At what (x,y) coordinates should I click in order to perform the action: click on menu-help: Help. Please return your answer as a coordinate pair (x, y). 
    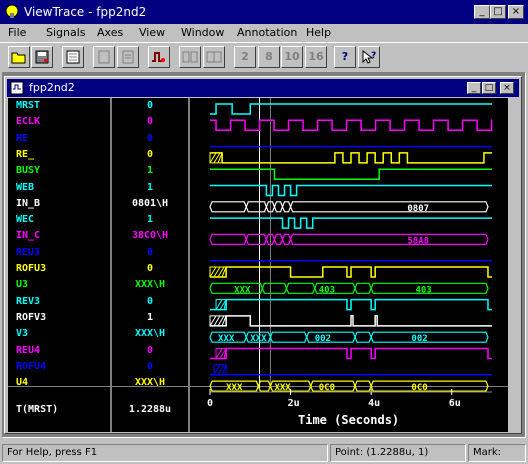
    Looking at the image, I should click on (318, 32).